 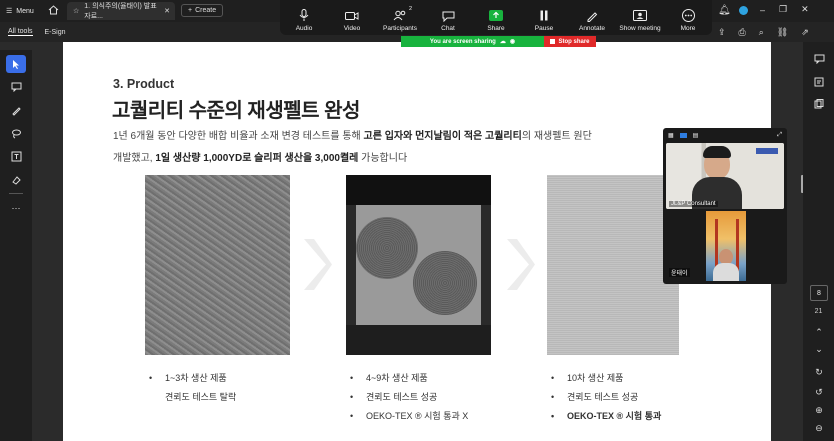 What do you see at coordinates (819, 82) in the screenshot?
I see `bookmark-panel-icon` at bounding box center [819, 82].